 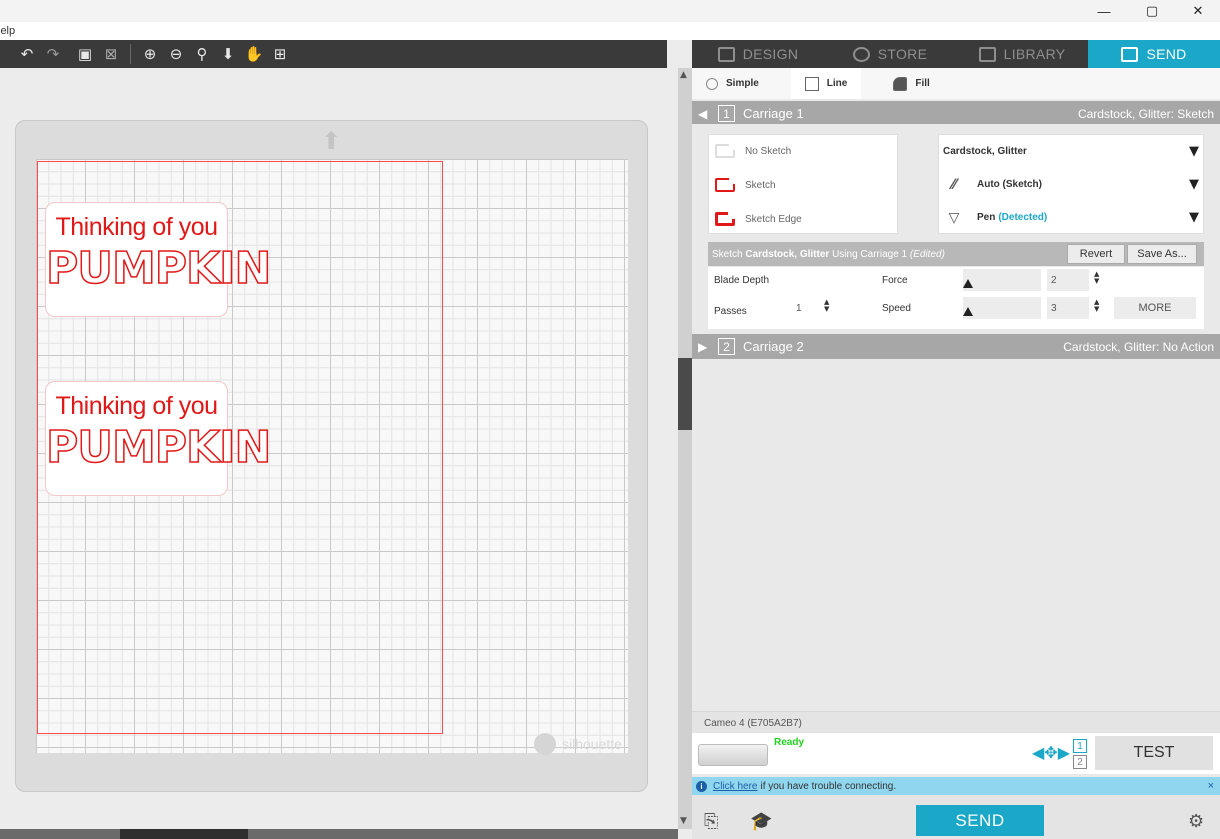 What do you see at coordinates (592, 744) in the screenshot?
I see `brand-name: silhouette` at bounding box center [592, 744].